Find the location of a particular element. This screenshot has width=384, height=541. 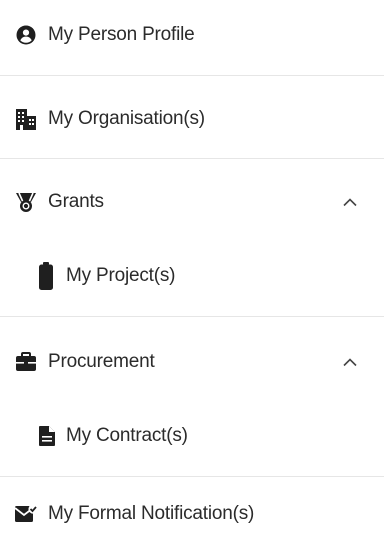

briefcase-icon is located at coordinates (26, 362).